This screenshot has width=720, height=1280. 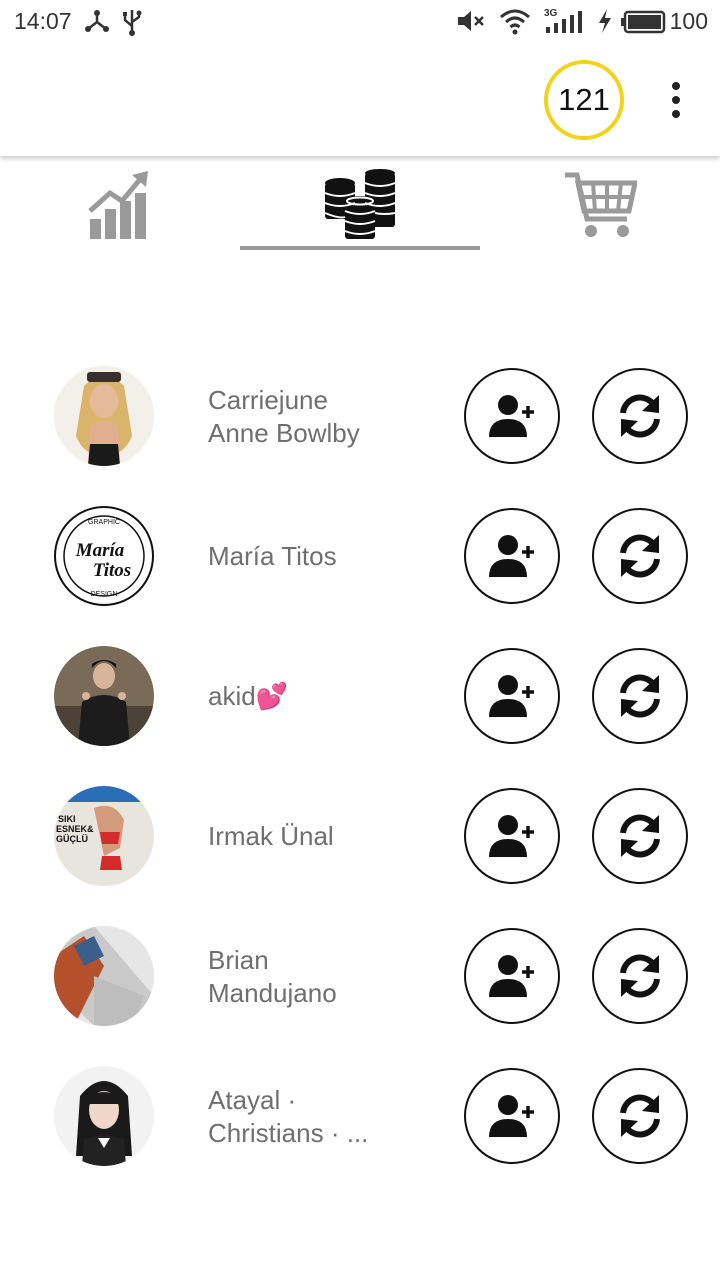 What do you see at coordinates (132, 23) in the screenshot?
I see `usb-icon` at bounding box center [132, 23].